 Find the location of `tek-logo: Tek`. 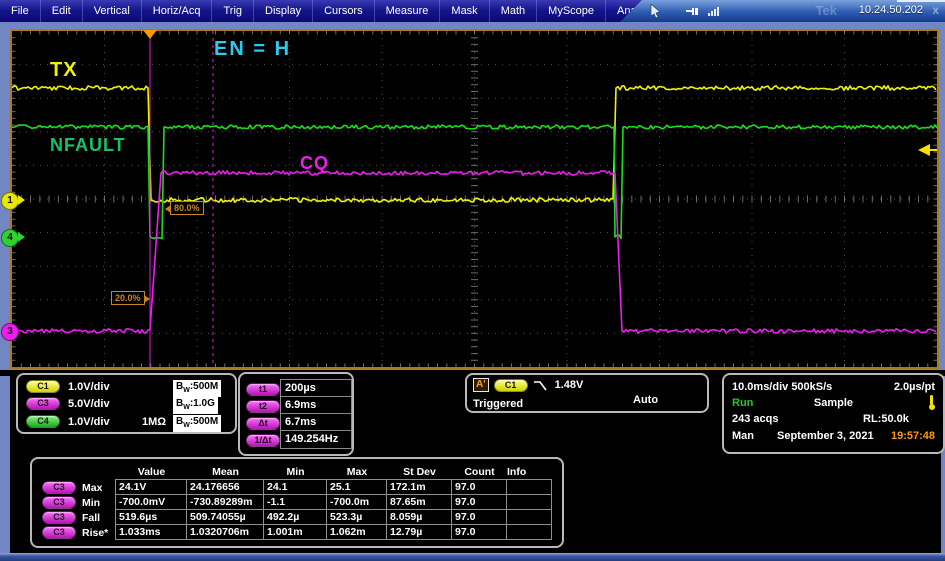

tek-logo: Tek is located at coordinates (826, 10).